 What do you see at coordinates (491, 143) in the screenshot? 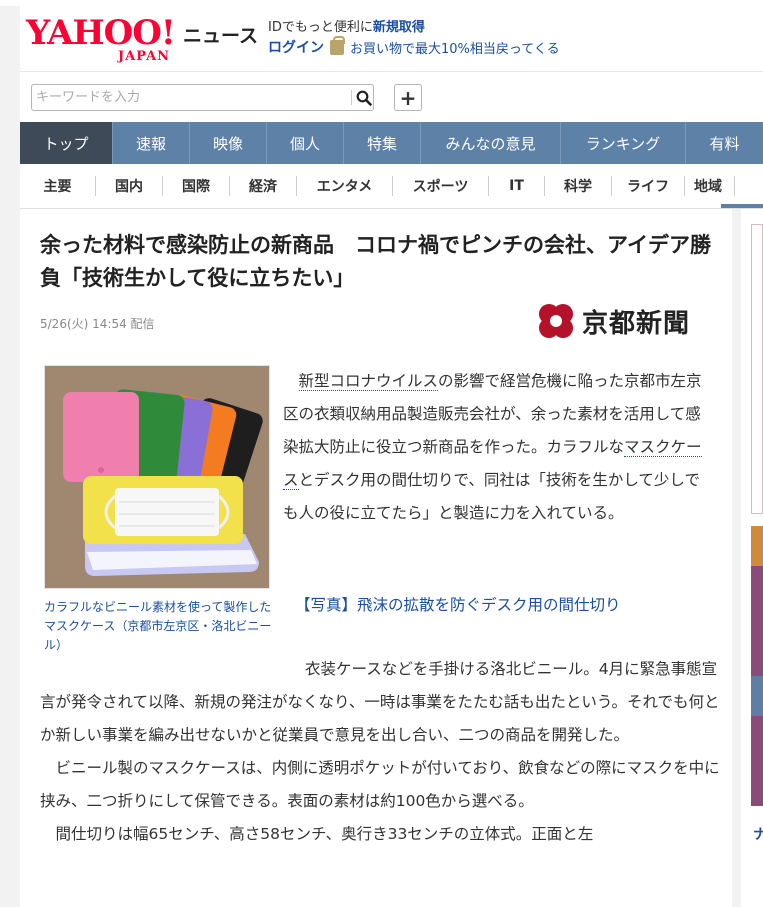
I see `tab-opinions: みんなの意見` at bounding box center [491, 143].